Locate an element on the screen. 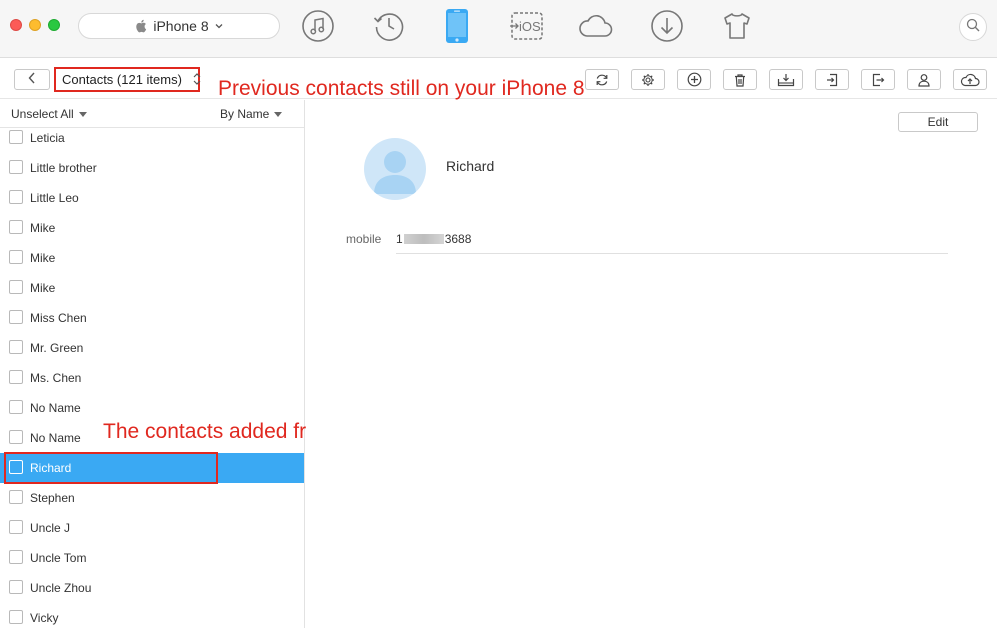  export-button is located at coordinates (878, 79).